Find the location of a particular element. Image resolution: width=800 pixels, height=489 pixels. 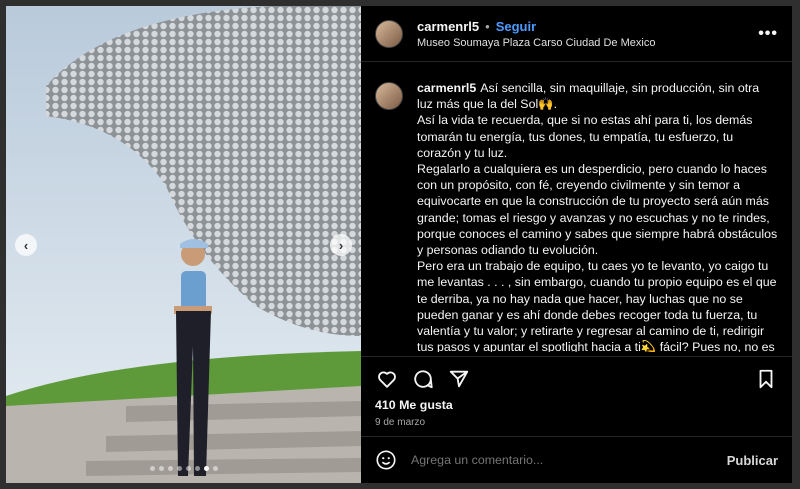

comment-input is located at coordinates (569, 460).